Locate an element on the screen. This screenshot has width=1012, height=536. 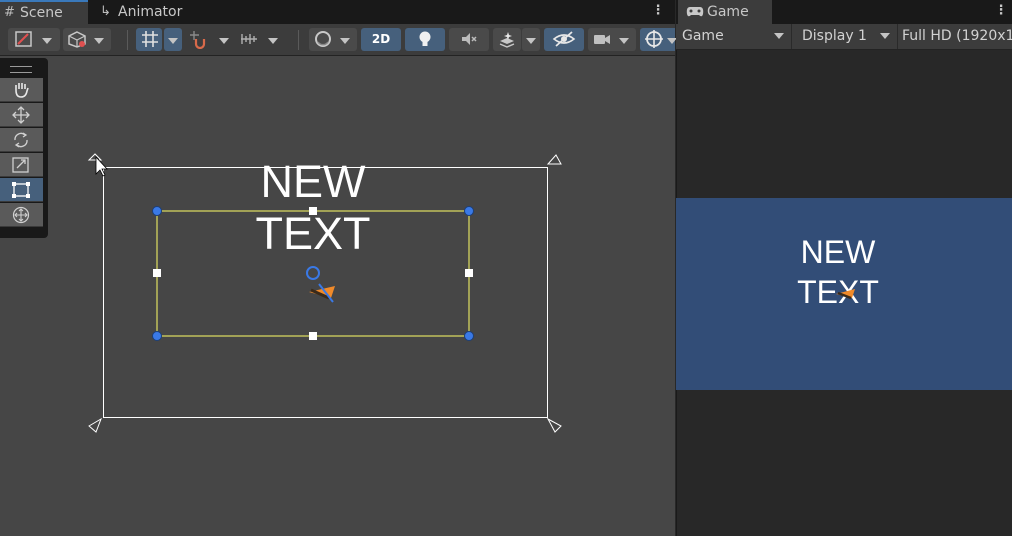
rect-transform-icon is located at coordinates (21, 190).